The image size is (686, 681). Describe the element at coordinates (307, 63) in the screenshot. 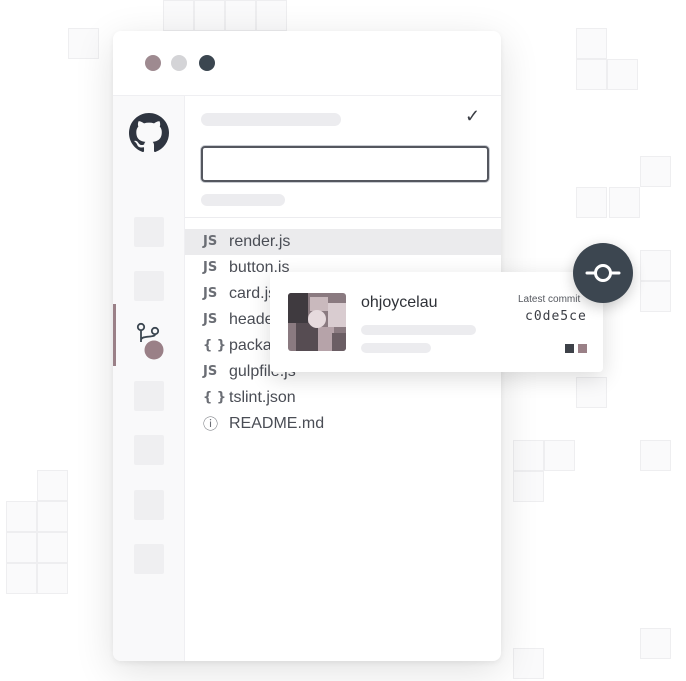

I see `titlebar` at that location.